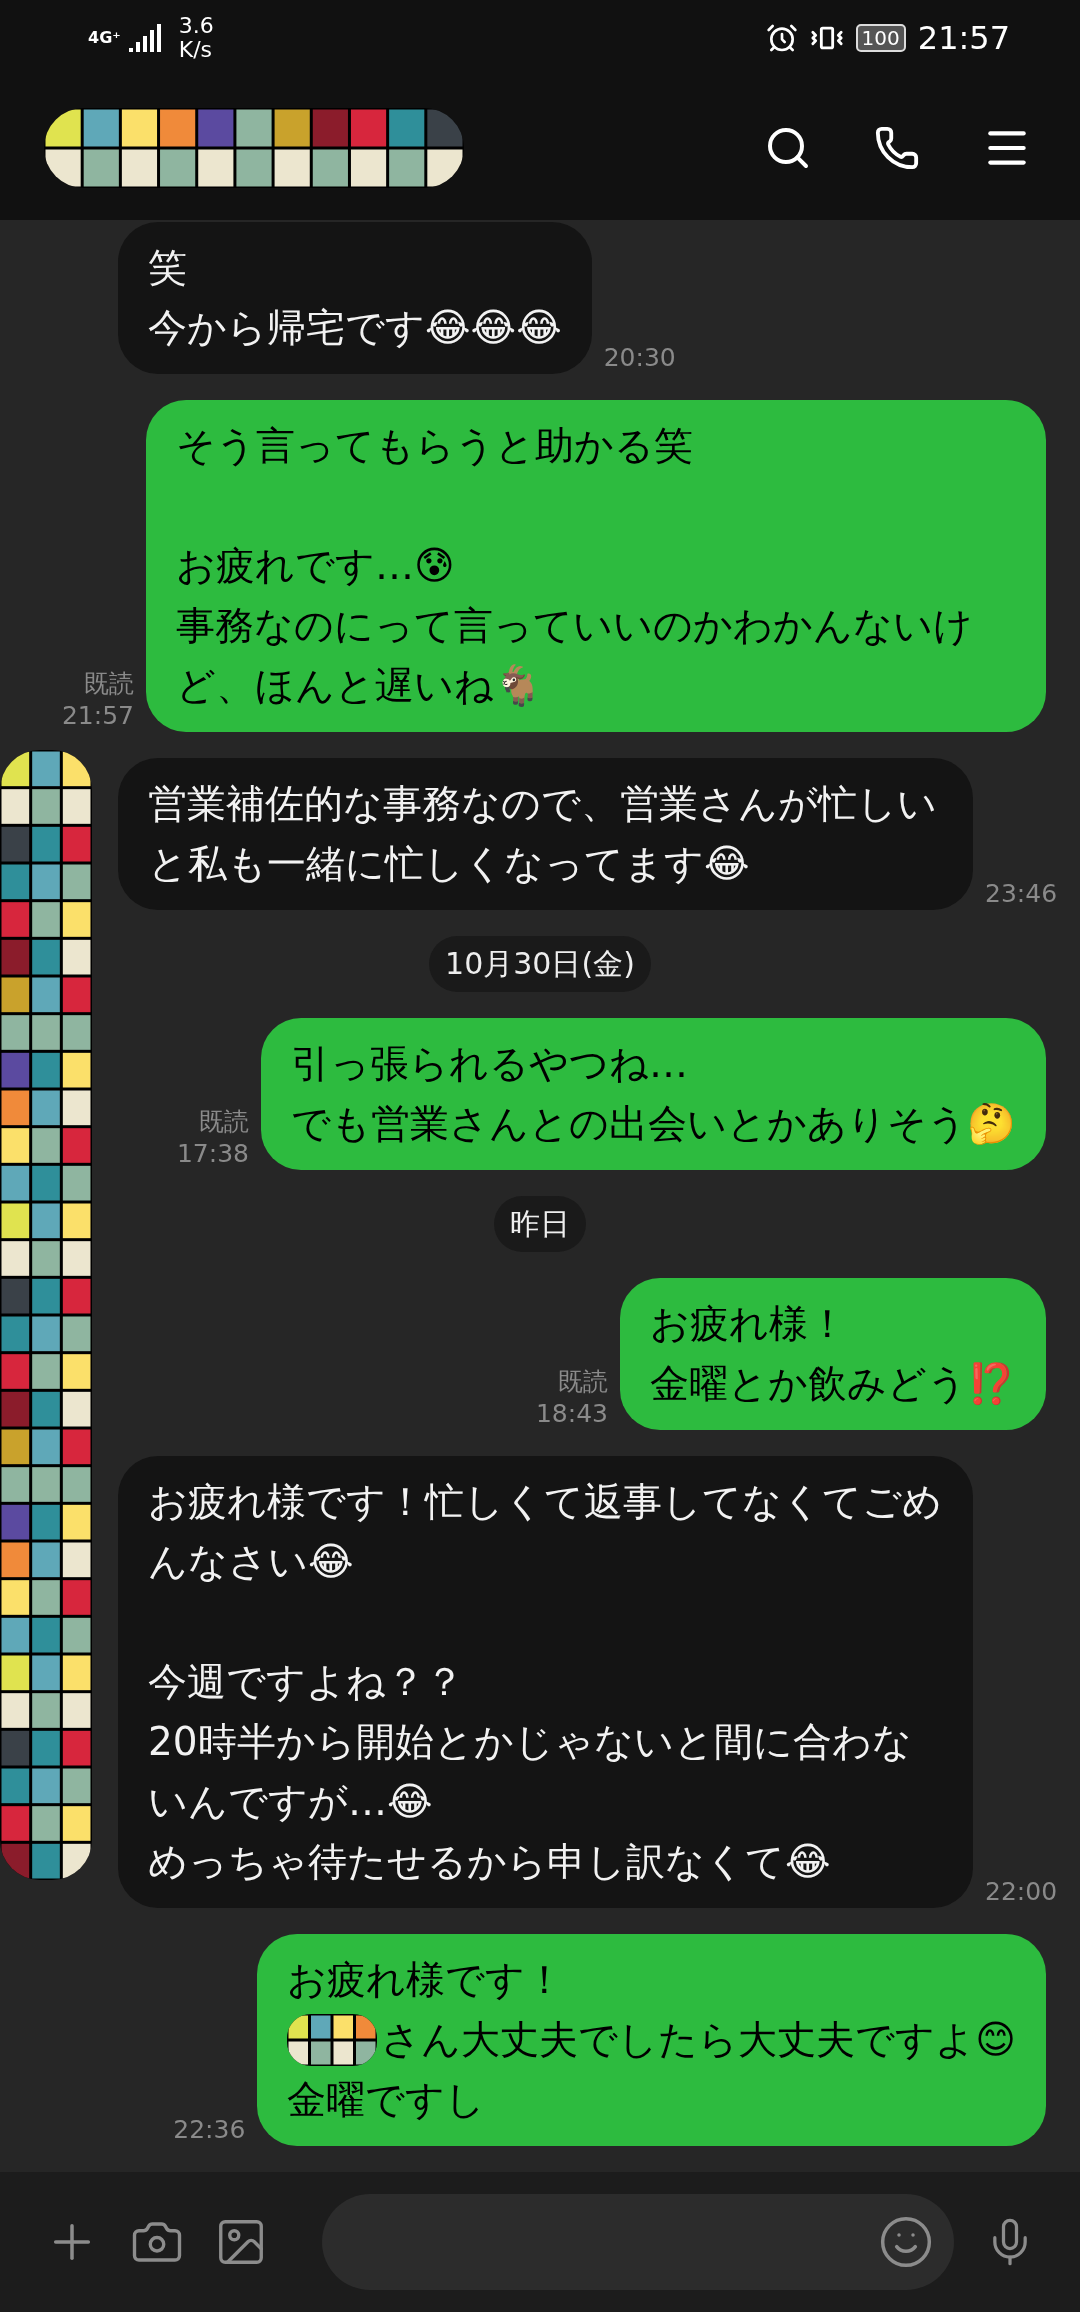  I want to click on speed-unit: K/s, so click(196, 49).